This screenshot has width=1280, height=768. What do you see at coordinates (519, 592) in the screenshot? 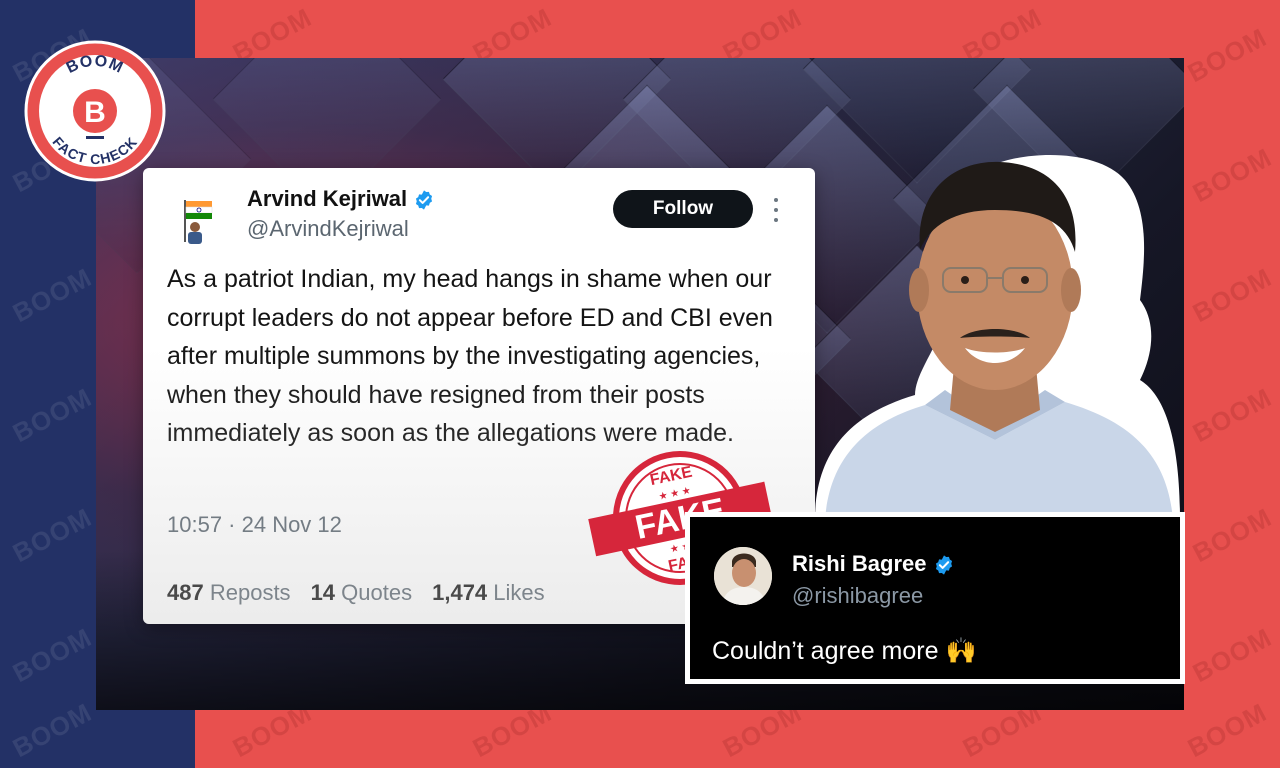
I see `likes-label: Likes` at bounding box center [519, 592].